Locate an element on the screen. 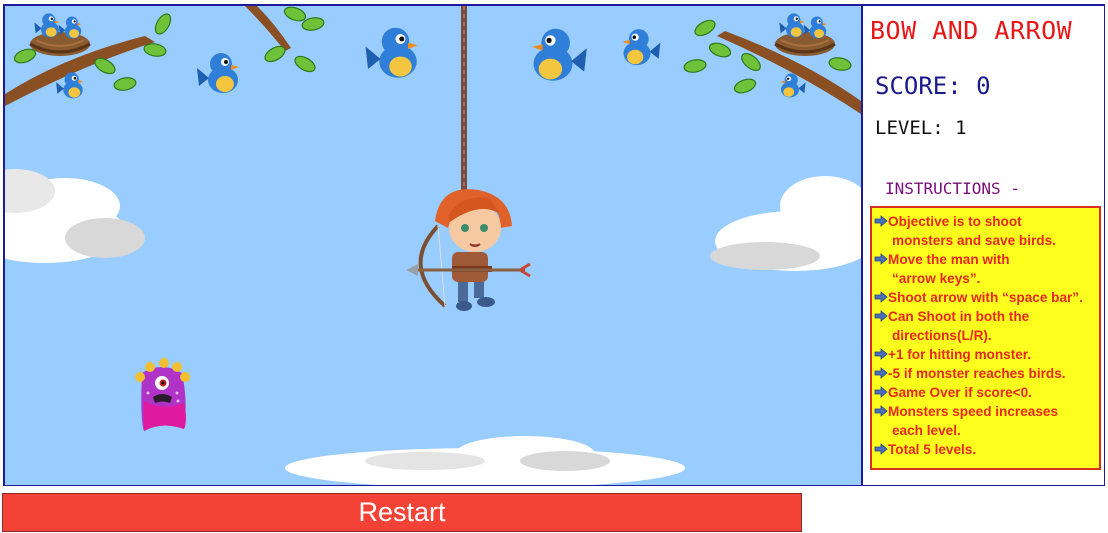 This screenshot has height=533, width=1108. instruction-item: Total 5 levels. is located at coordinates (985, 449).